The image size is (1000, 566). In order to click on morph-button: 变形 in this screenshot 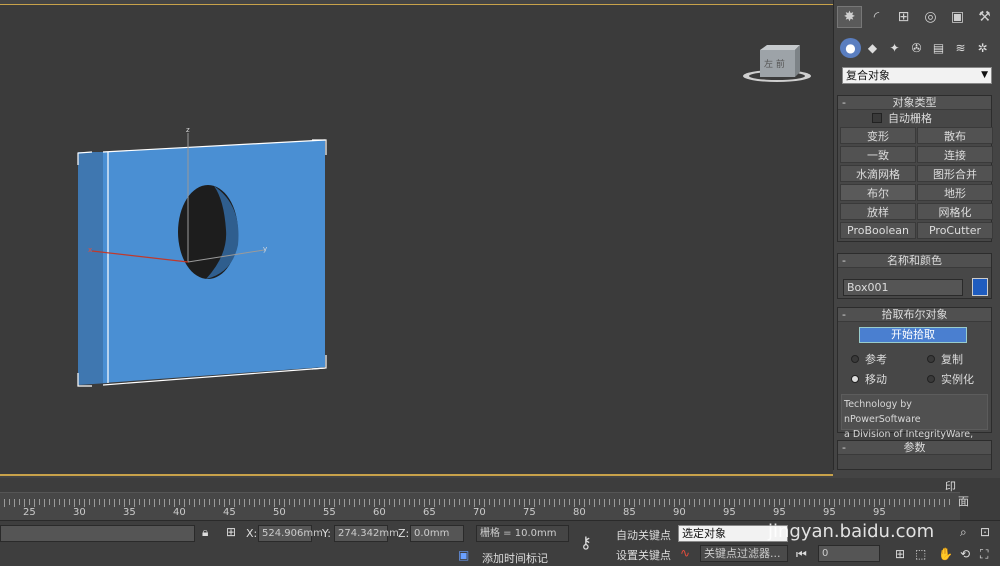, I will do `click(878, 135)`.